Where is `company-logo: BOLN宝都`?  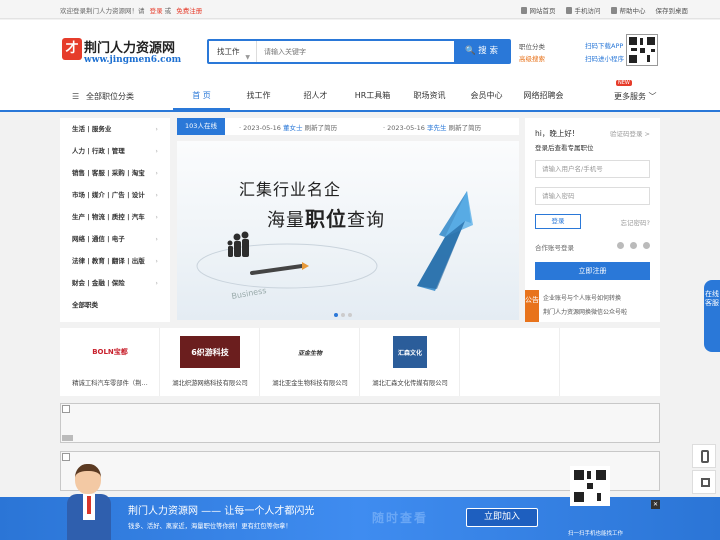
company-logo: BOLN宝都 is located at coordinates (110, 352).